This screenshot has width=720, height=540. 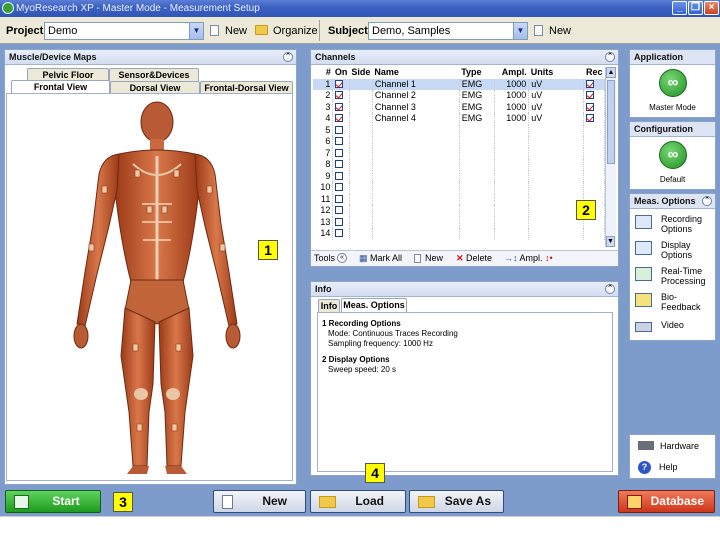 I want to click on table-row: 7, so click(x=459, y=153).